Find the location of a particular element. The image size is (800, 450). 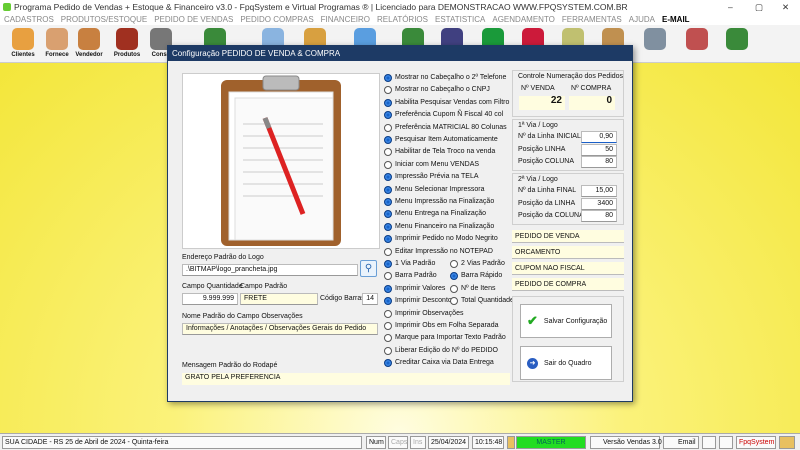

option-label: Creditar Caixa via Data Entrega is located at coordinates (444, 363).